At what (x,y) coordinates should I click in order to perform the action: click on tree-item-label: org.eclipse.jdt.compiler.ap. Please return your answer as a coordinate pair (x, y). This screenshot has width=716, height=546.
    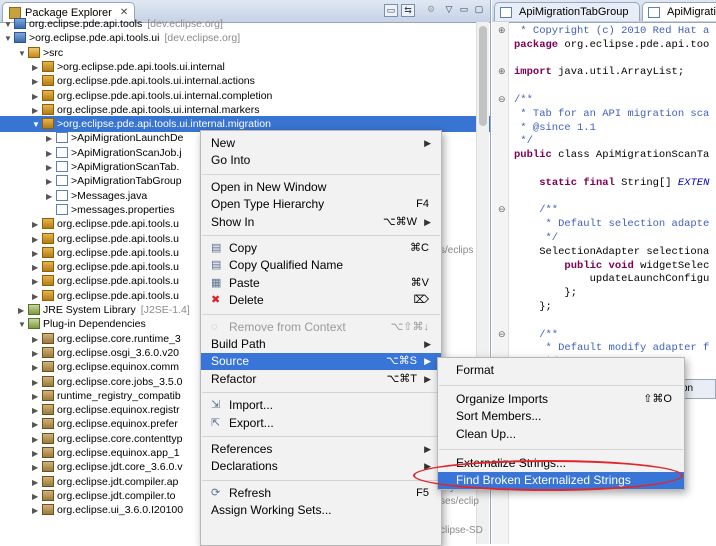
    Looking at the image, I should click on (118, 481).